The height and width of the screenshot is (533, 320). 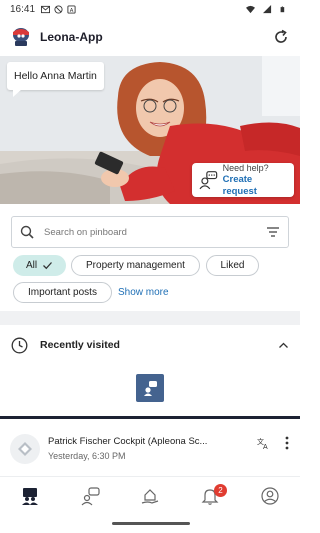 I want to click on filter-chip-liked: Liked, so click(x=232, y=265).